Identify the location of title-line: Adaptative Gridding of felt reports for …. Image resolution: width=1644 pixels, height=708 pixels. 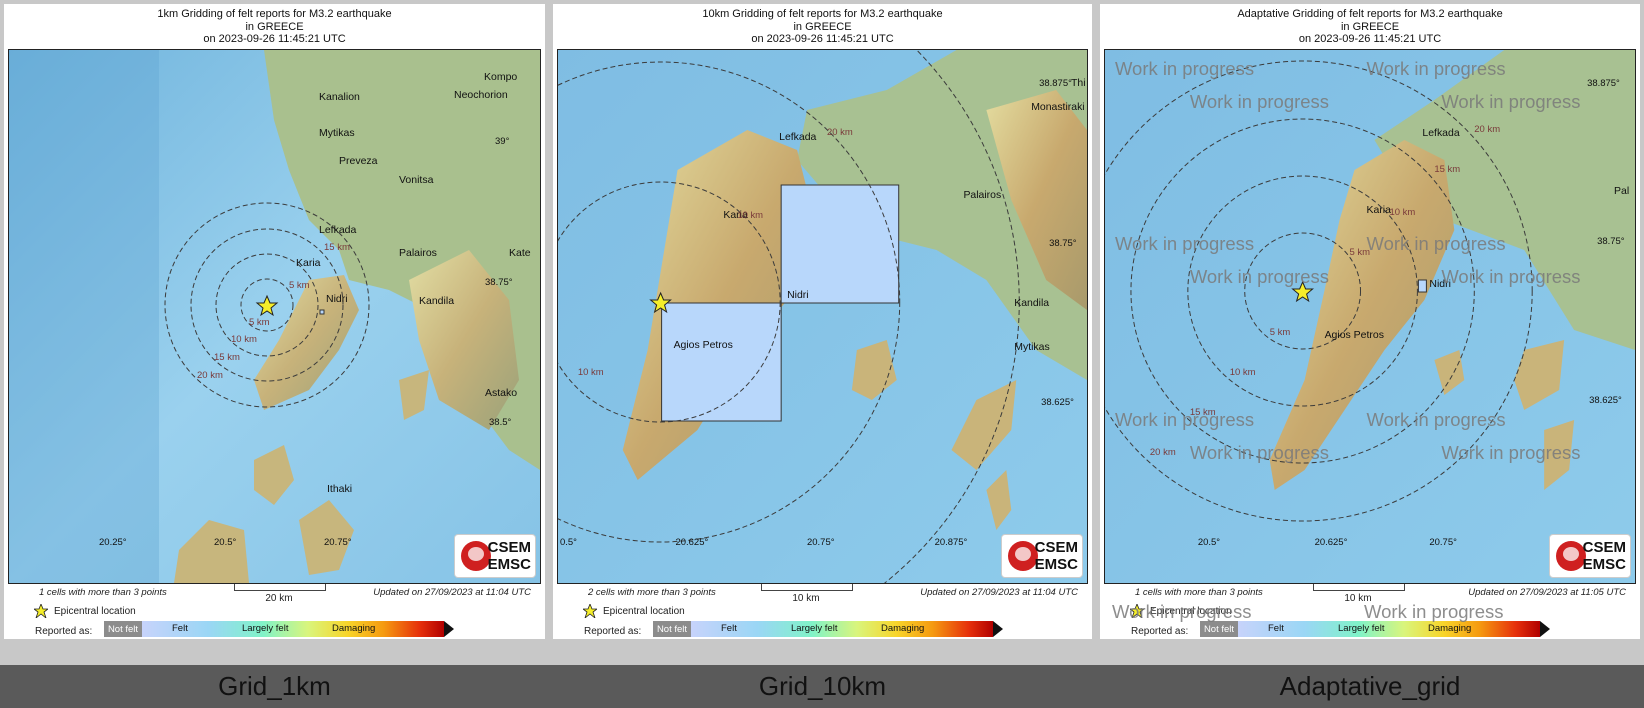
(1370, 14).